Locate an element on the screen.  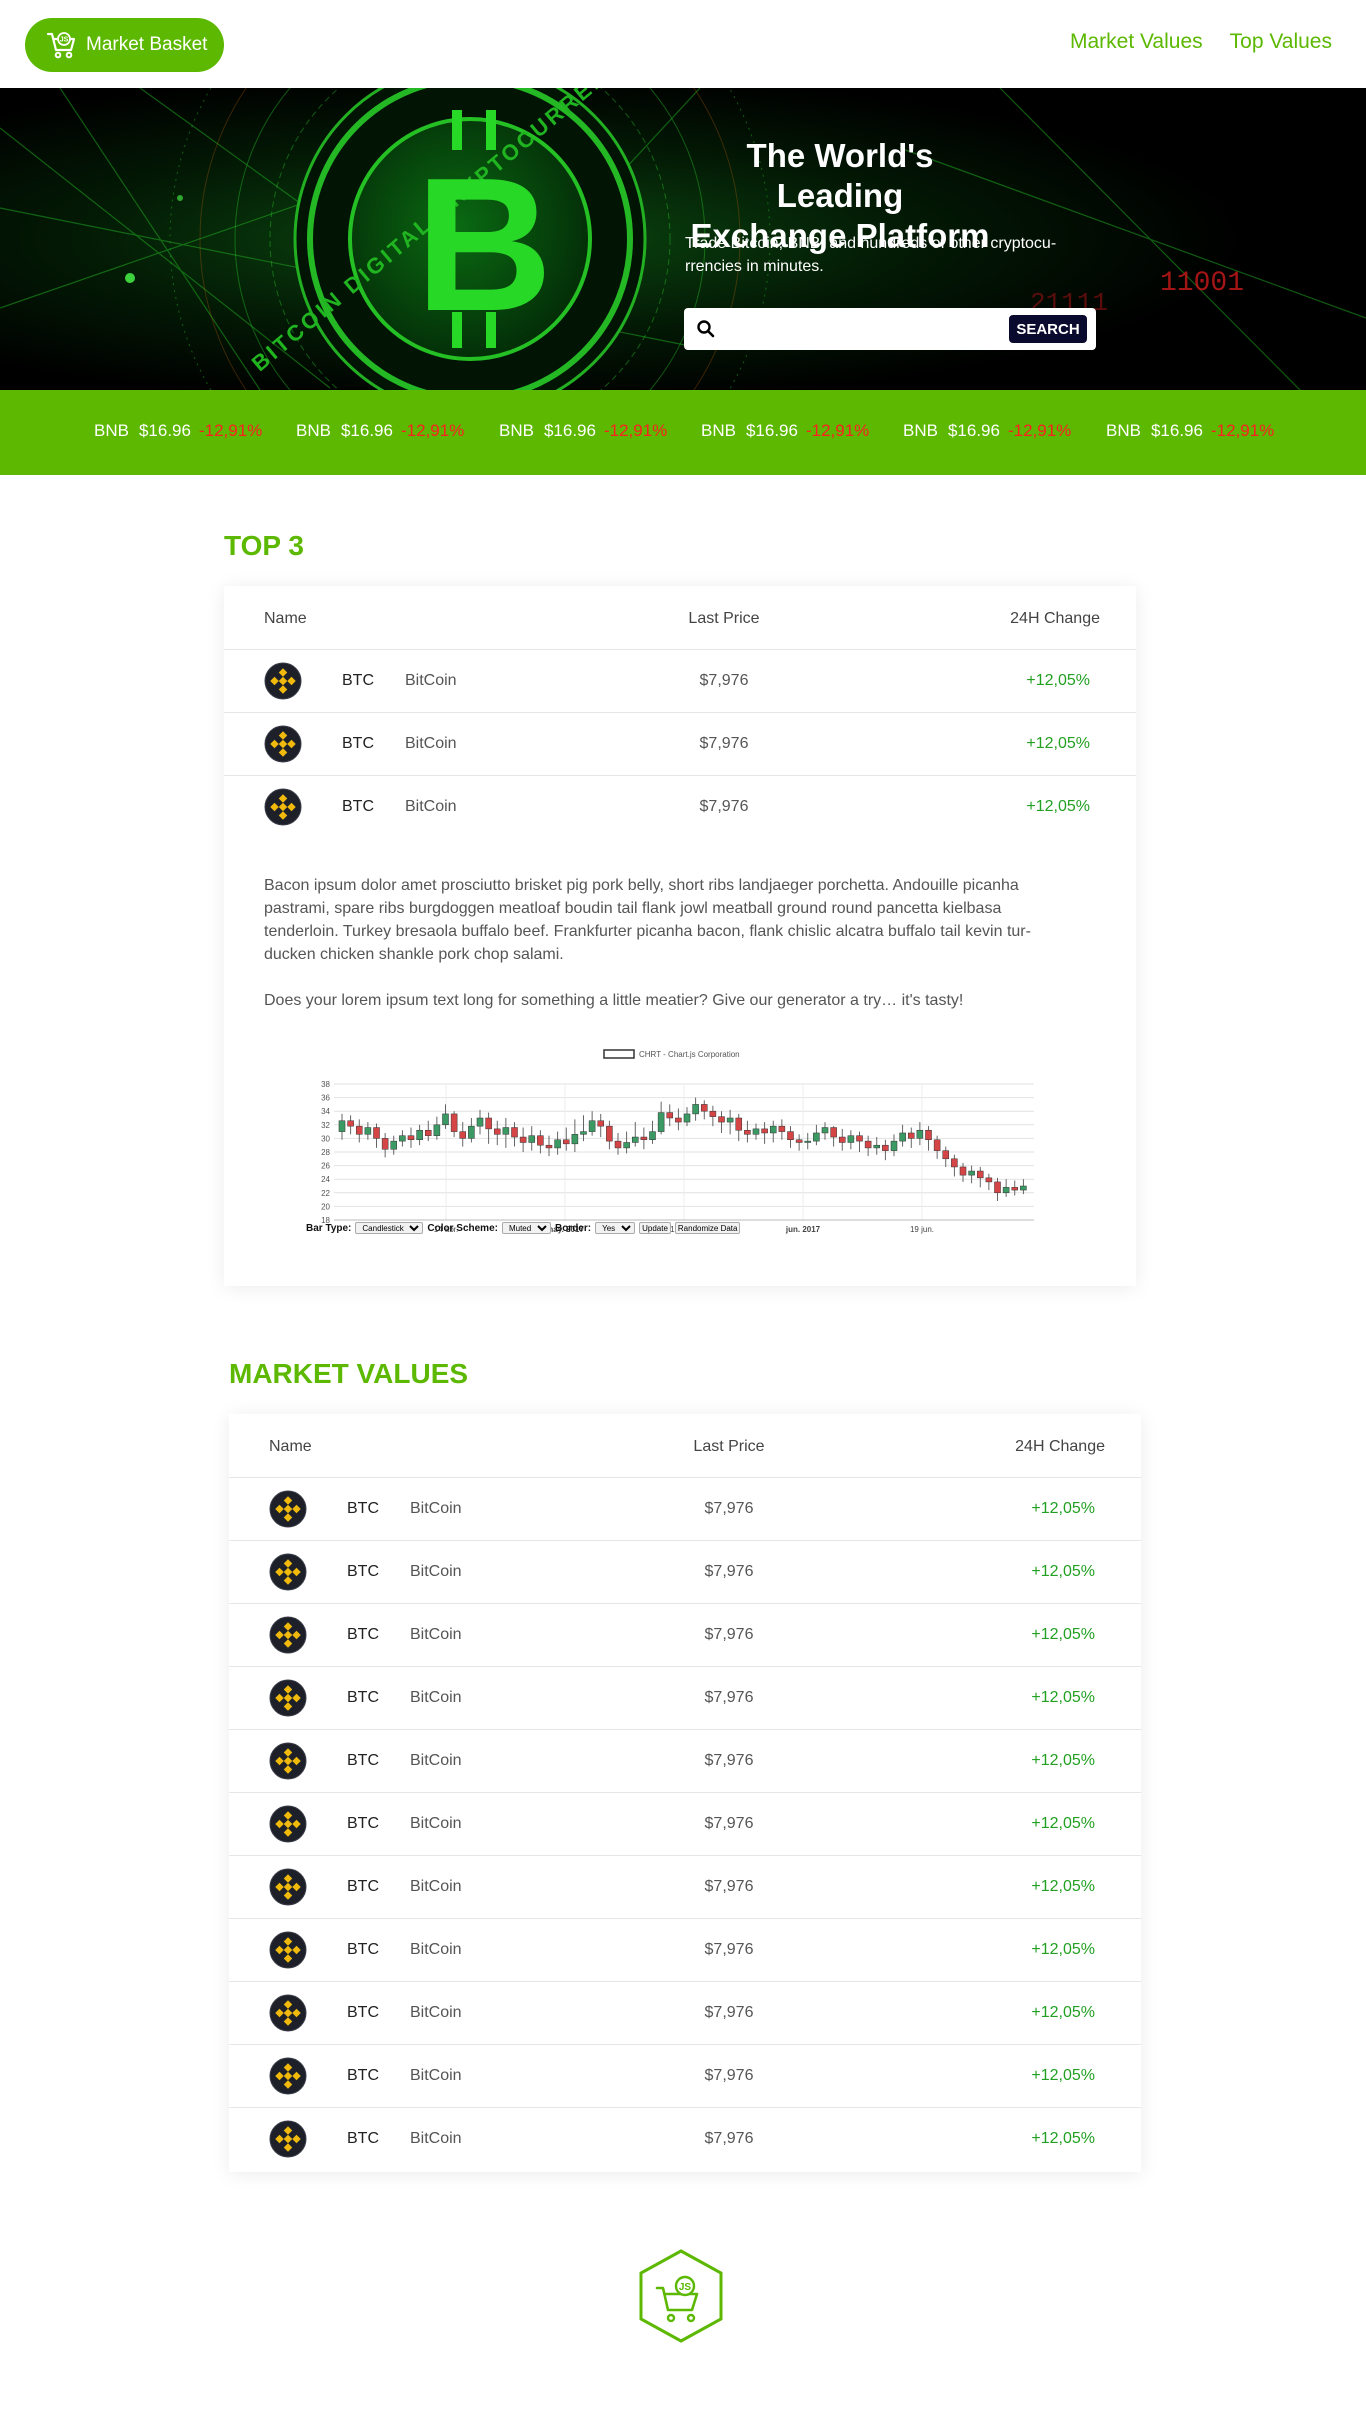
header-last-price: Last Price is located at coordinates (724, 618).